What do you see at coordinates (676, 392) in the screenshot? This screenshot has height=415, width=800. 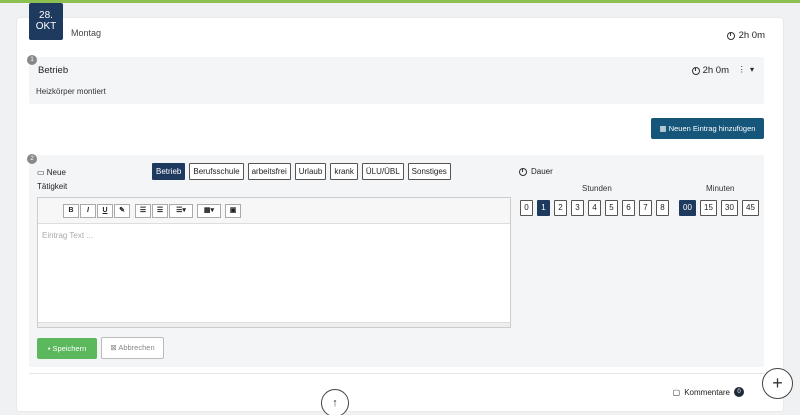 I see `comment-icon: ▢` at bounding box center [676, 392].